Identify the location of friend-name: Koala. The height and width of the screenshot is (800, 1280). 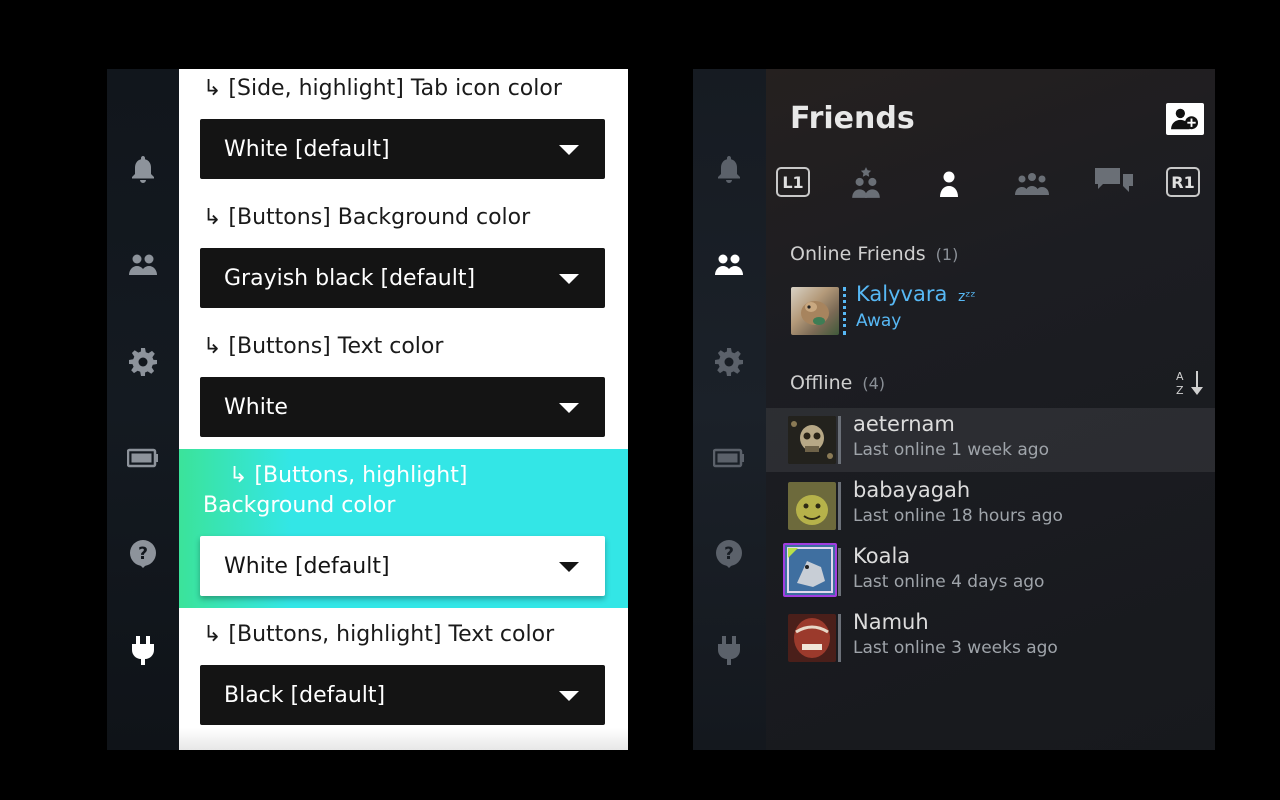
(882, 556).